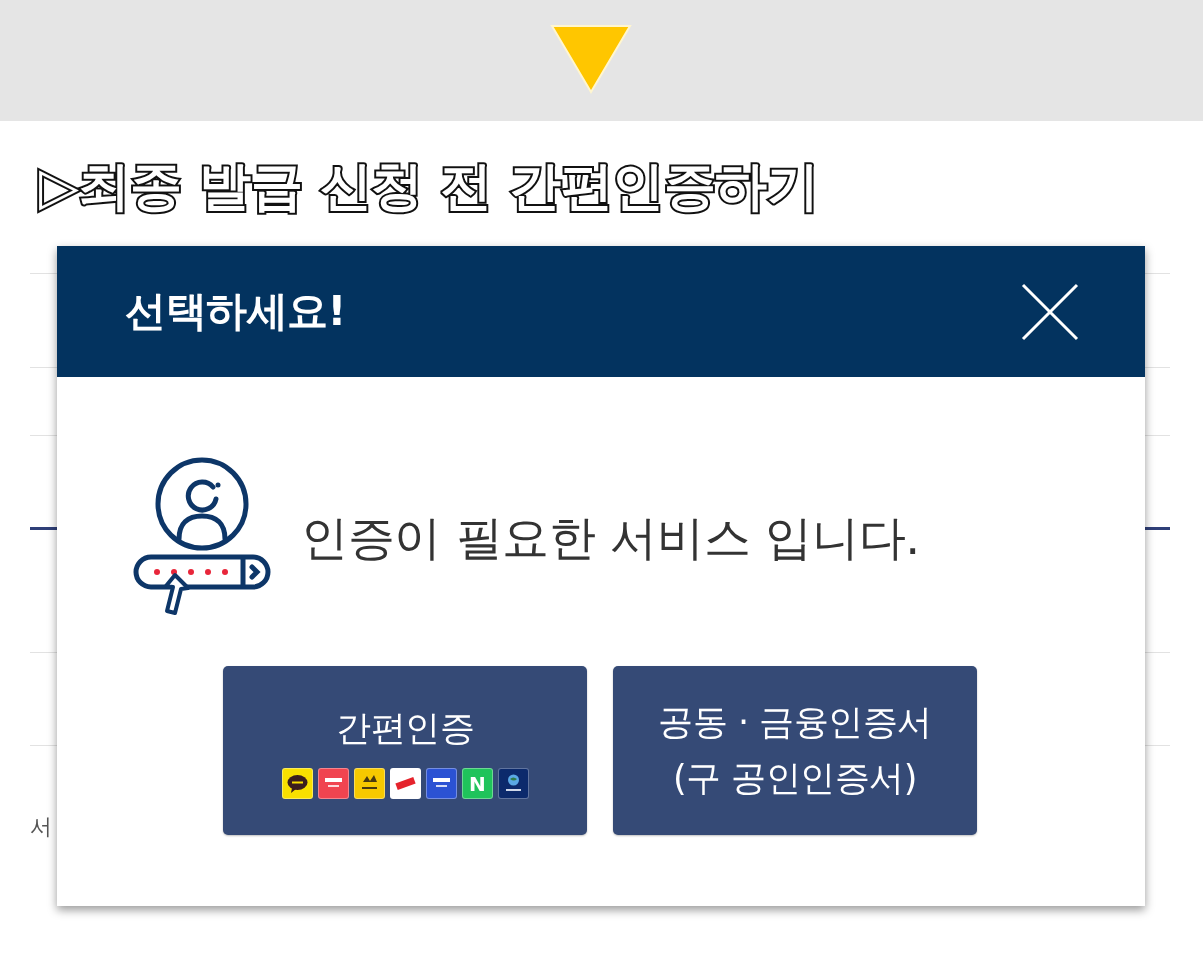 The width and height of the screenshot is (1203, 961). Describe the element at coordinates (795, 750) in the screenshot. I see `certificate-button: 공동 · 금융인증서 (구 공인인증서)` at that location.